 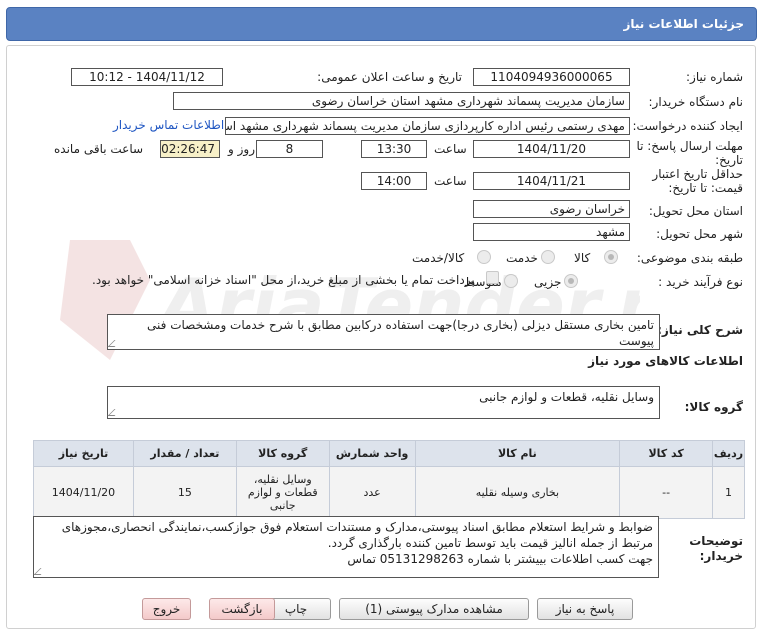 I want to click on col-code: کد کالا, so click(x=666, y=453).